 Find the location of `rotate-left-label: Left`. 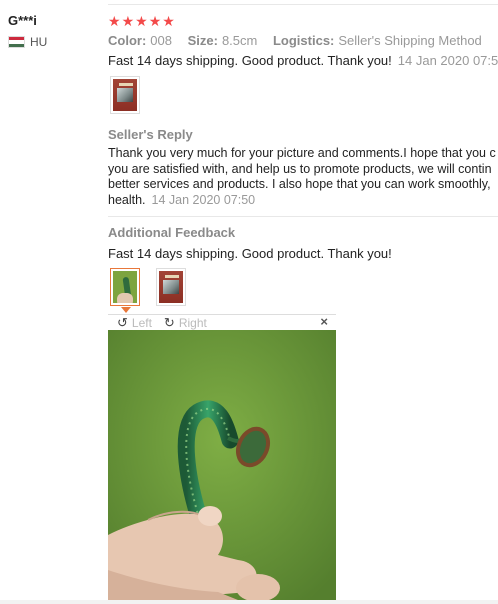

rotate-left-label: Left is located at coordinates (141, 323).